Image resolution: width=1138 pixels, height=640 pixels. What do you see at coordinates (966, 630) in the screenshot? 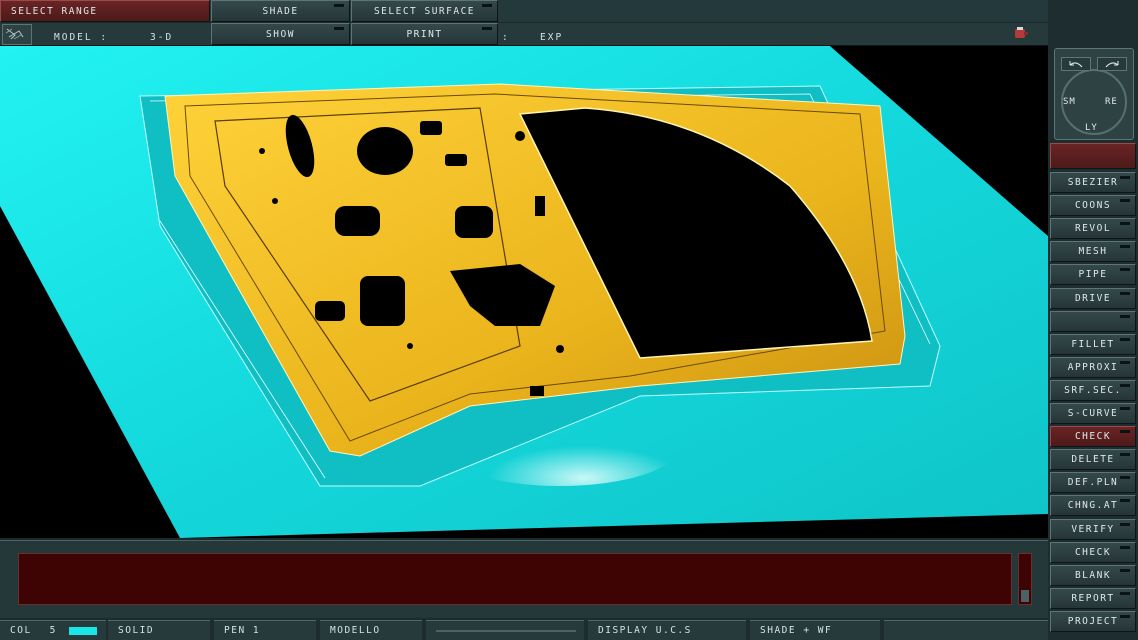
I see `status-filler` at bounding box center [966, 630].